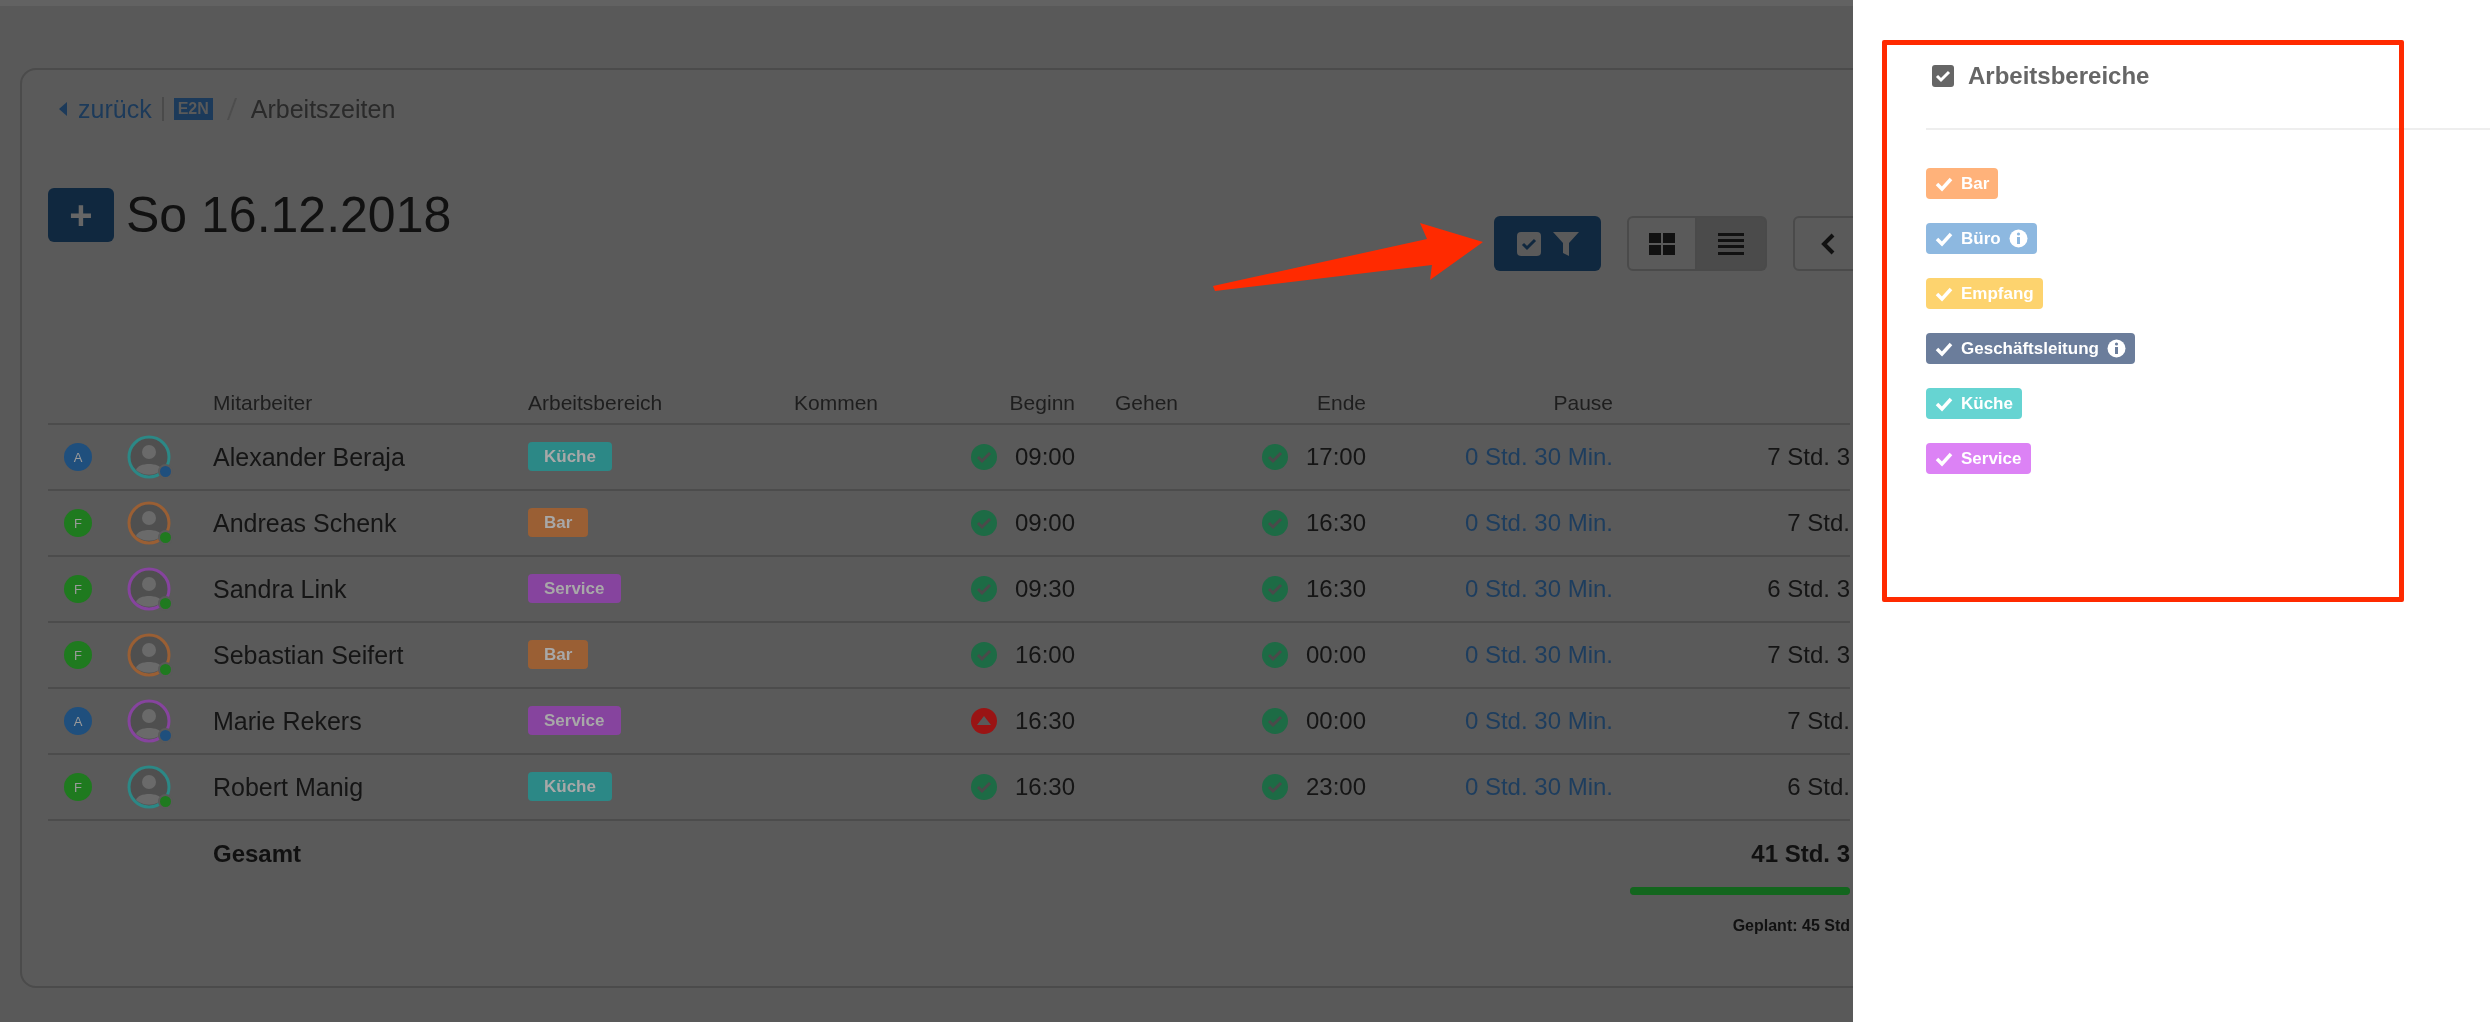 This screenshot has width=2490, height=1022. What do you see at coordinates (836, 402) in the screenshot?
I see `column-header: Kommen` at bounding box center [836, 402].